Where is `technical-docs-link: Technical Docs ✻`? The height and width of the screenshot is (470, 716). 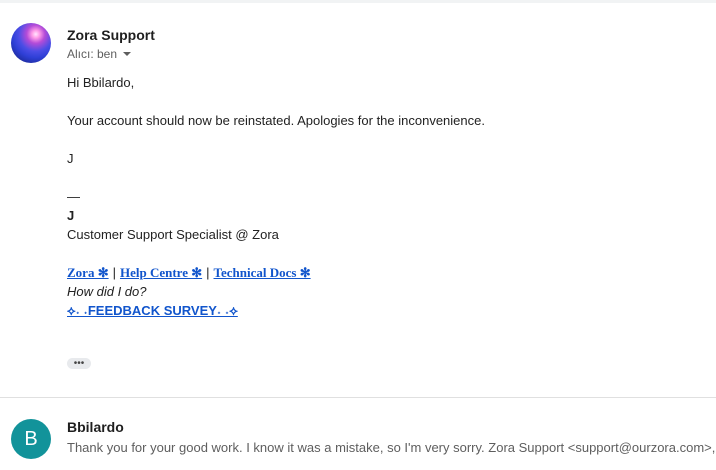
technical-docs-link: Technical Docs ✻ is located at coordinates (262, 272).